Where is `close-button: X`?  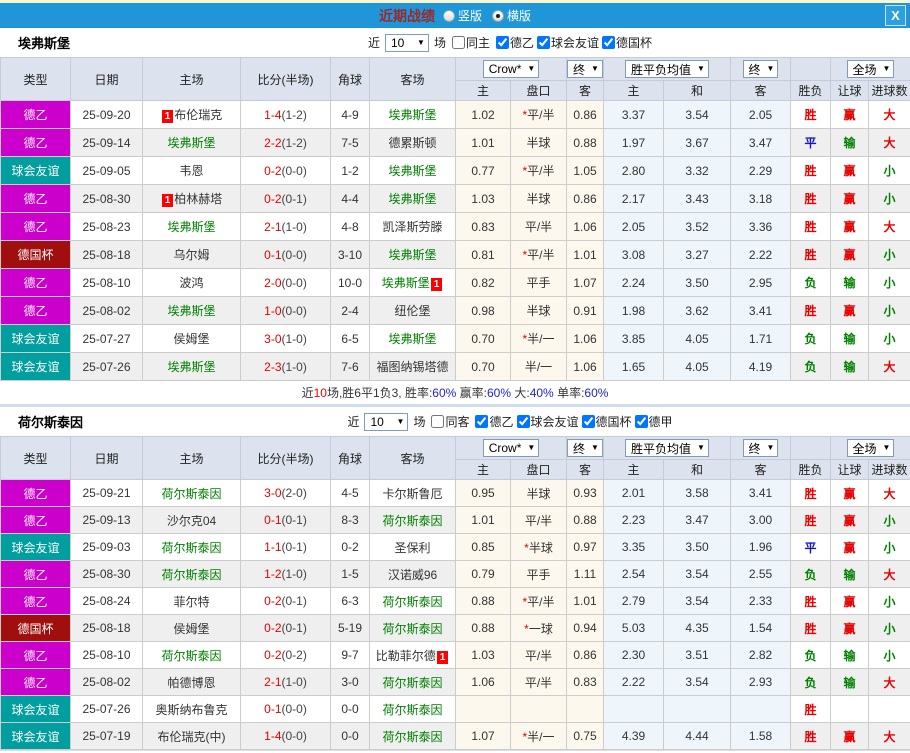
close-button: X is located at coordinates (895, 15).